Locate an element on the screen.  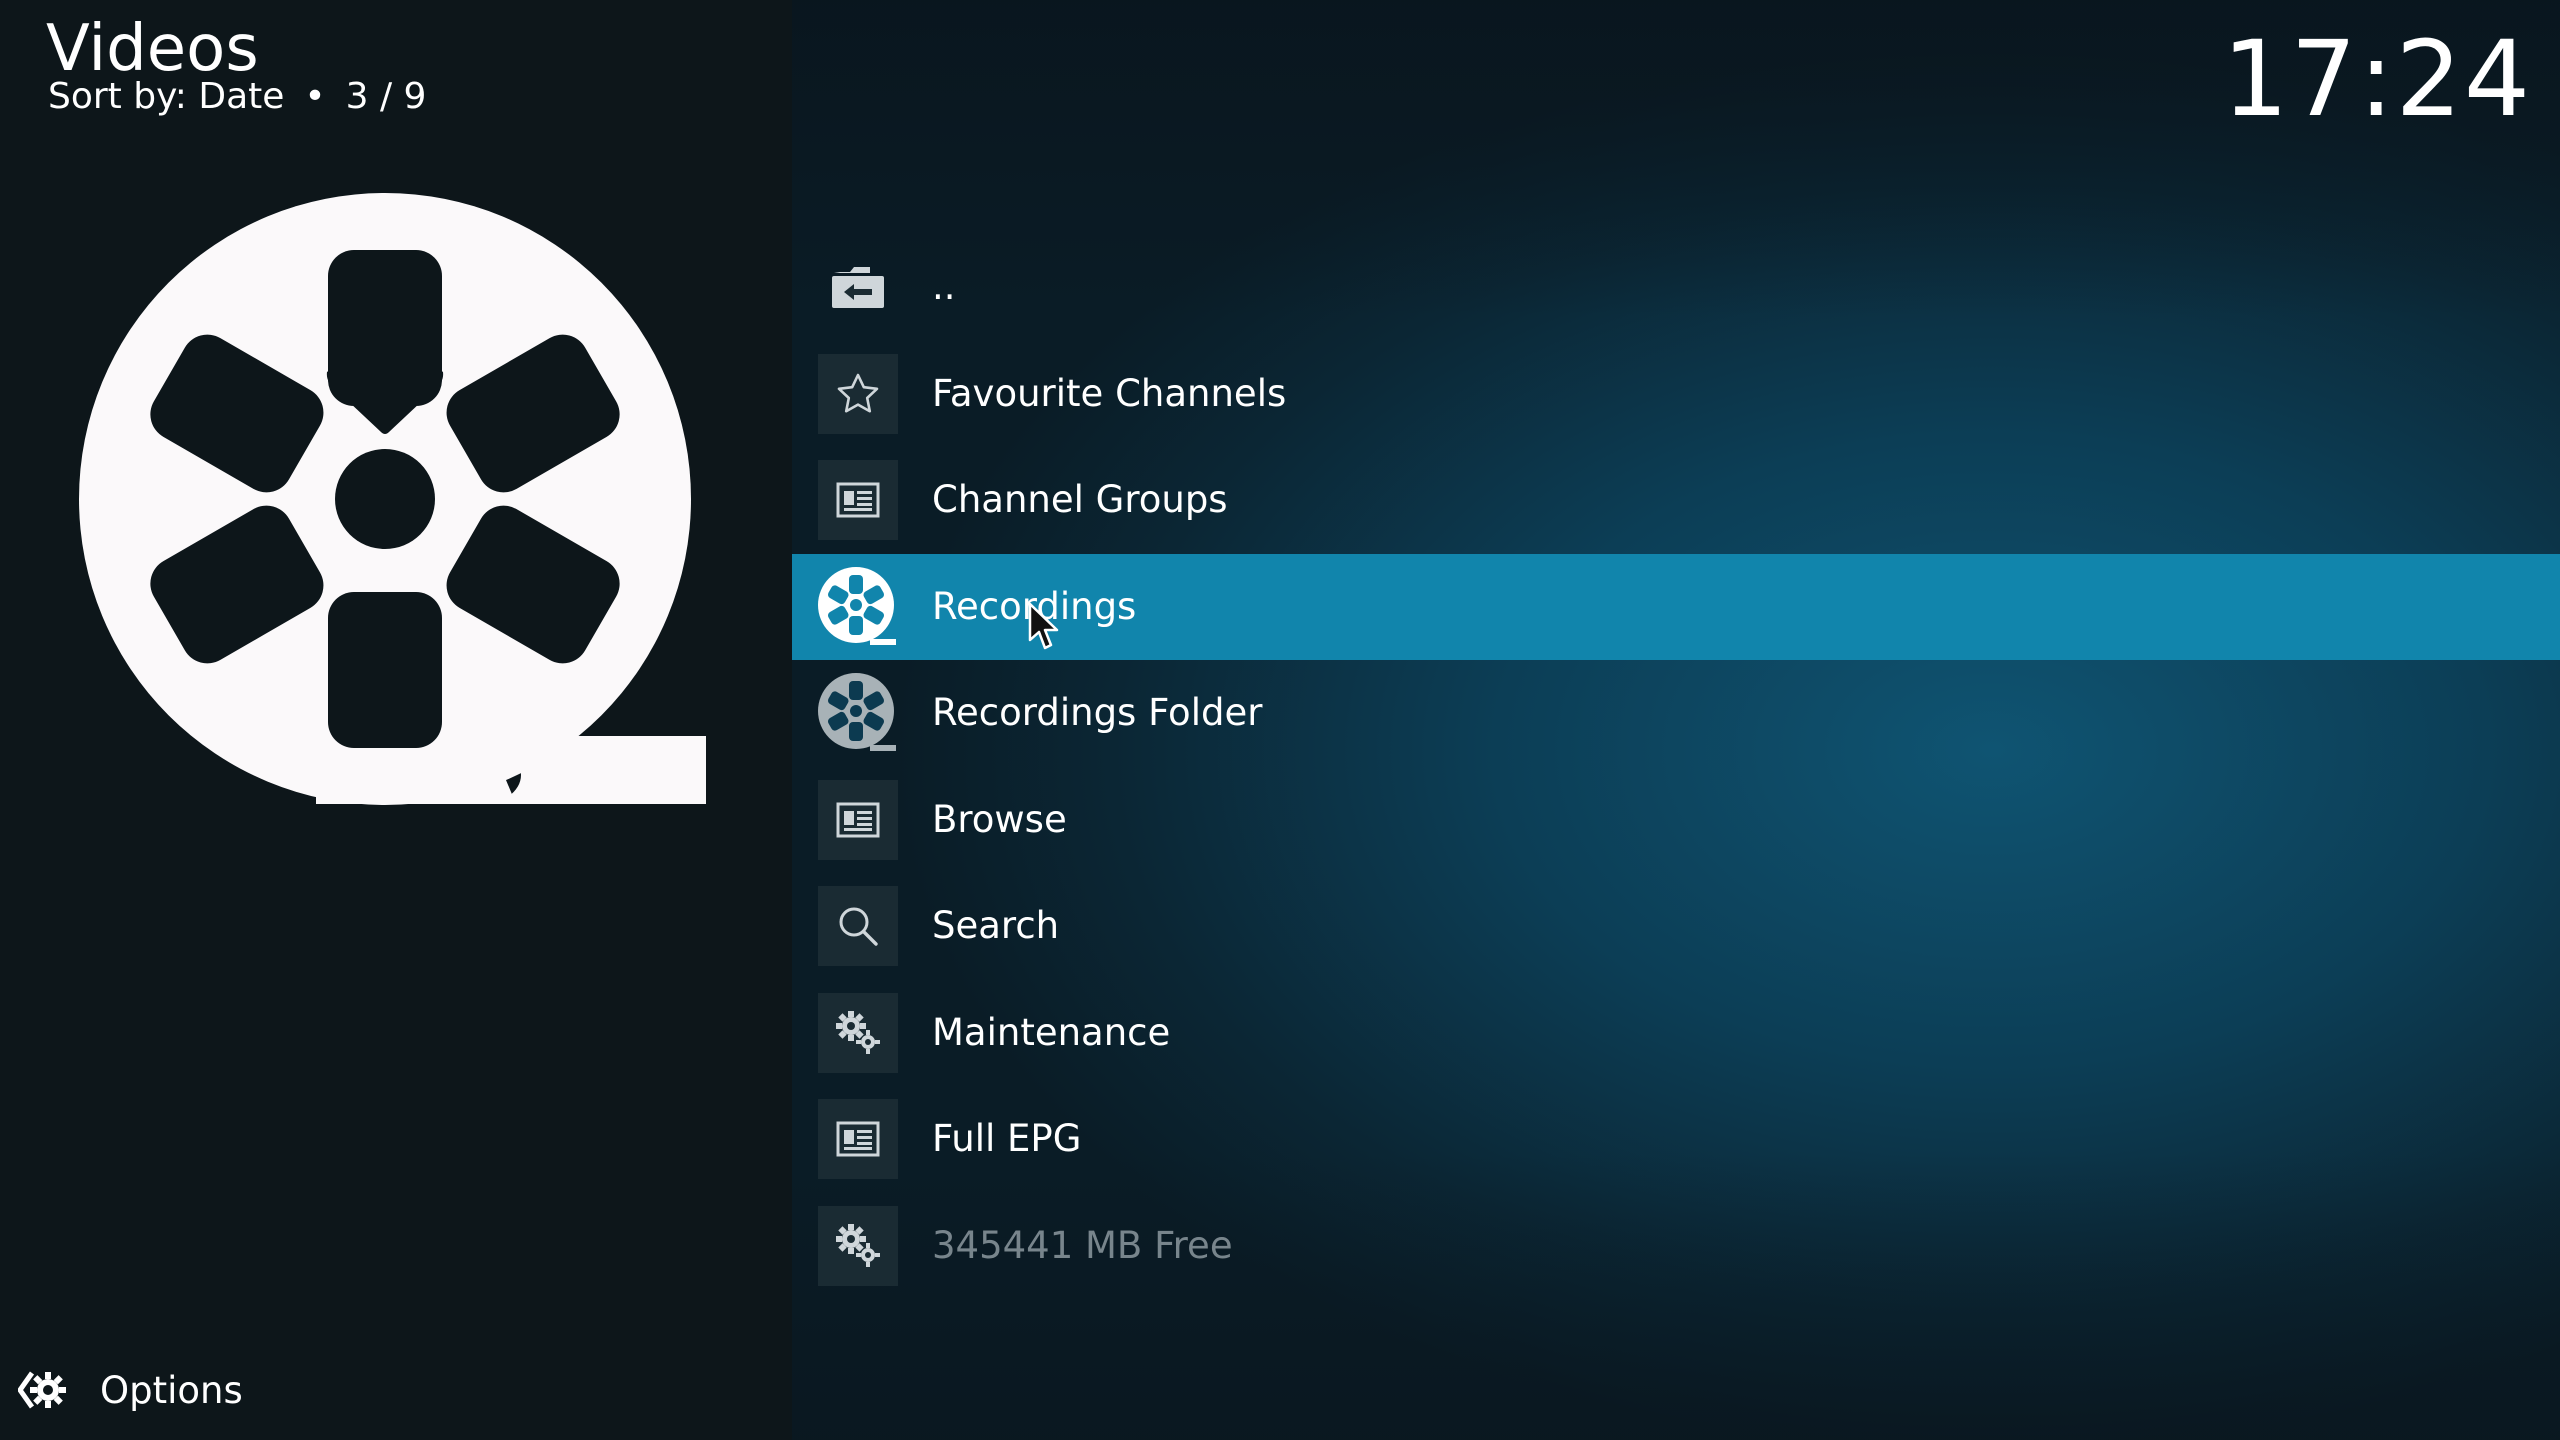
list-item-label: Maintenance is located at coordinates (1051, 1032).